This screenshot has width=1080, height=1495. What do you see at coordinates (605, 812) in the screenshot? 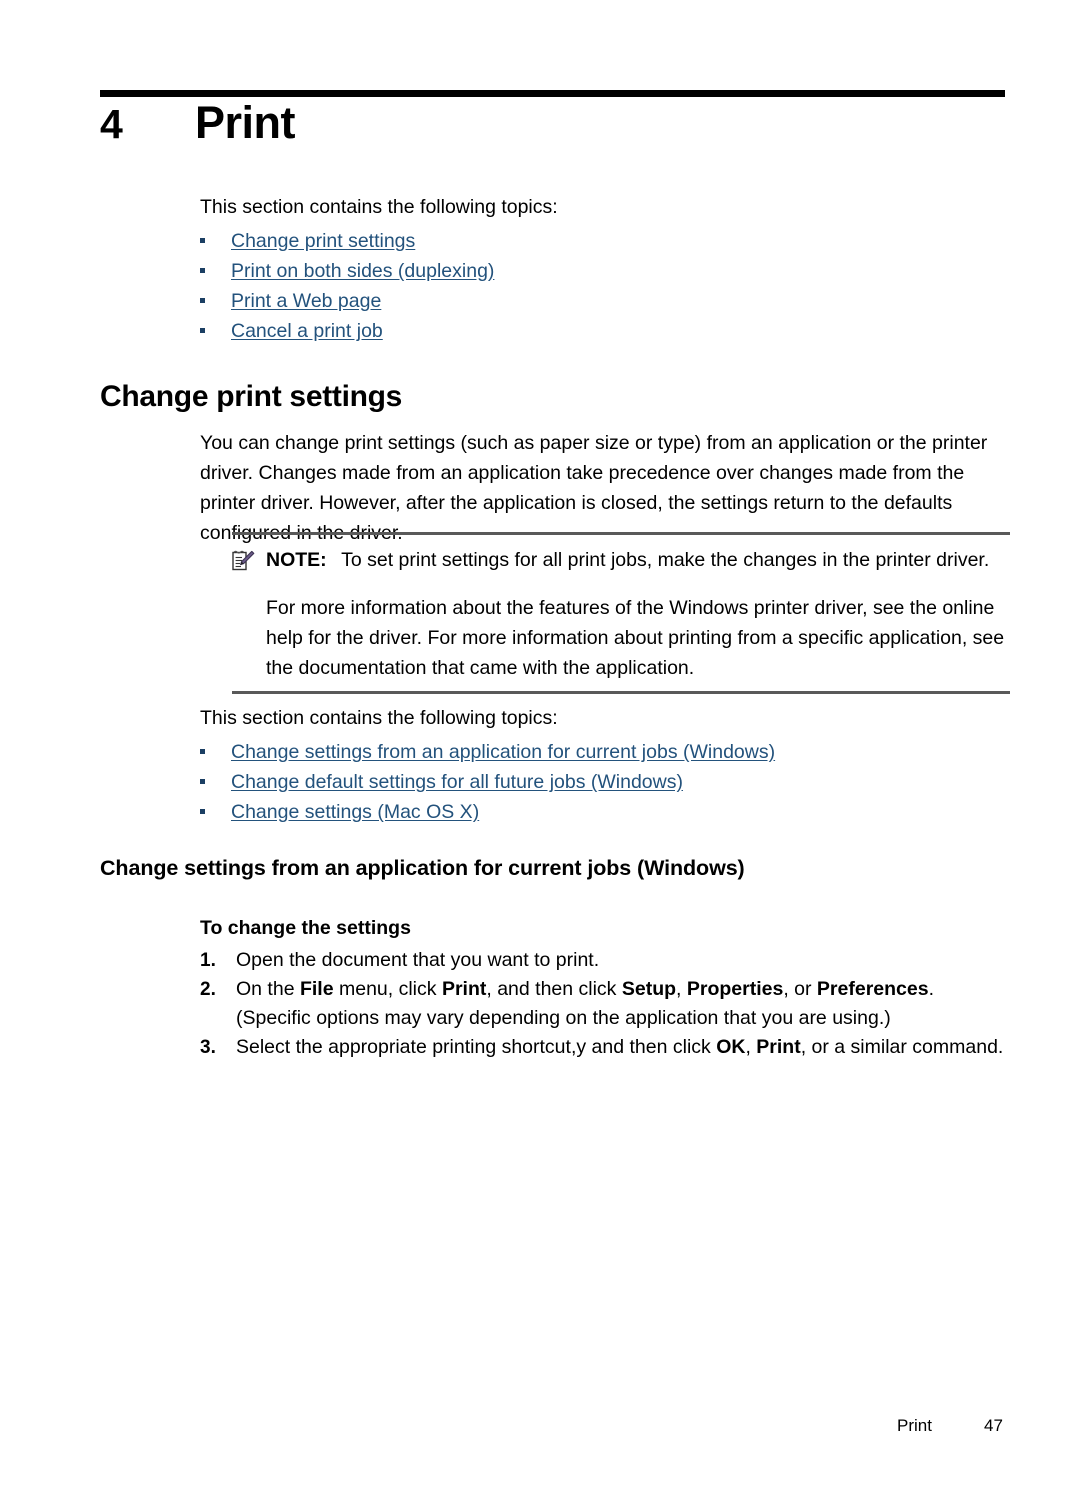
I see `list-item: Change settings (Mac OS X)` at bounding box center [605, 812].